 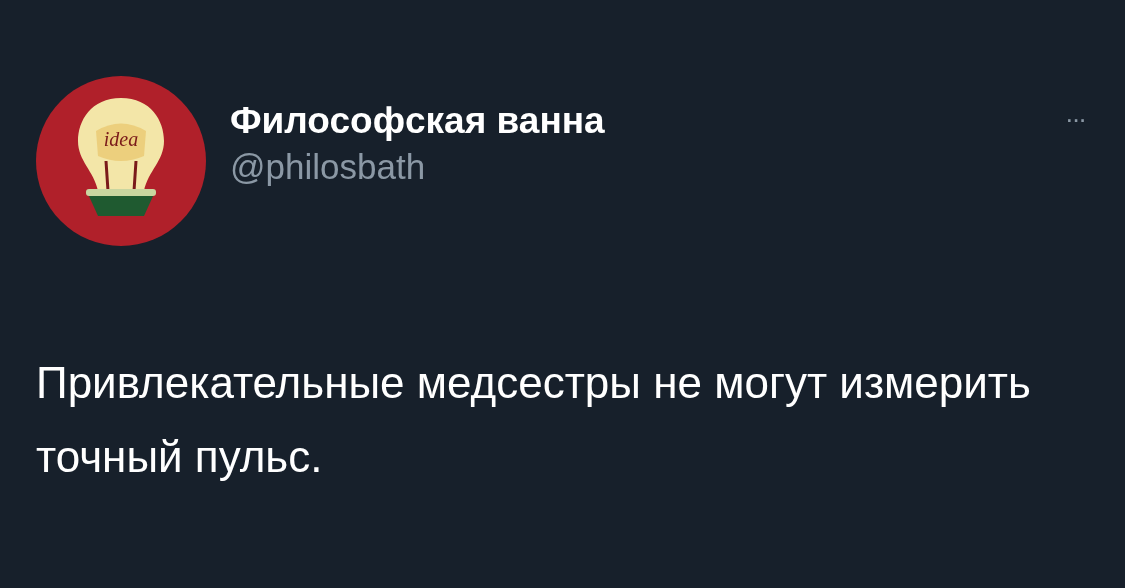 What do you see at coordinates (121, 161) in the screenshot?
I see `avatar-icon: idea` at bounding box center [121, 161].